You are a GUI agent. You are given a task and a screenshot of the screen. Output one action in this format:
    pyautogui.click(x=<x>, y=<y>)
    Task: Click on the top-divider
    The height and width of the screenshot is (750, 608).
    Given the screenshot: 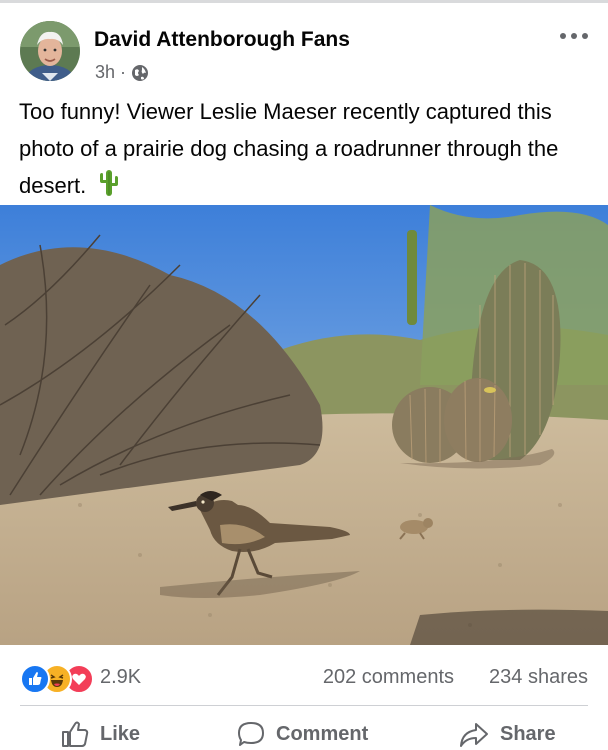 What is the action you would take?
    pyautogui.click(x=304, y=1)
    